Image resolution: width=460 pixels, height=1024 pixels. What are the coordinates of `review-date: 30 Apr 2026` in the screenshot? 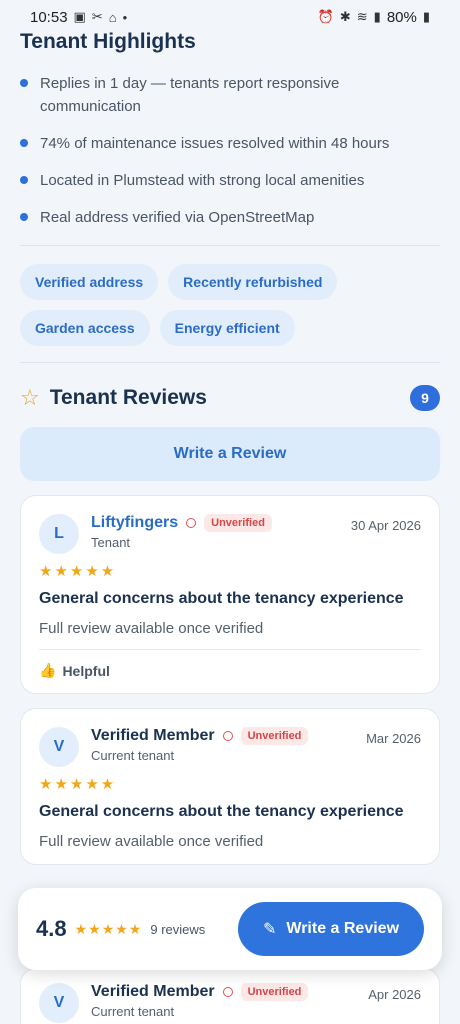 It's located at (385, 525).